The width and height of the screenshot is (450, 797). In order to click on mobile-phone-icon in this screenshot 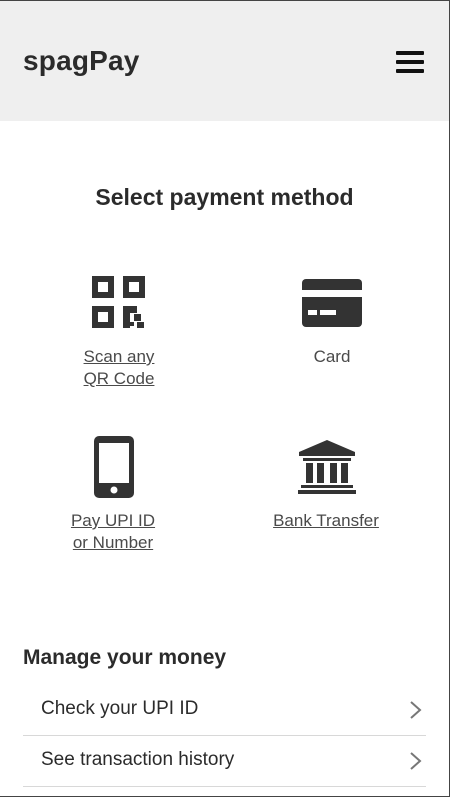, I will do `click(114, 469)`.